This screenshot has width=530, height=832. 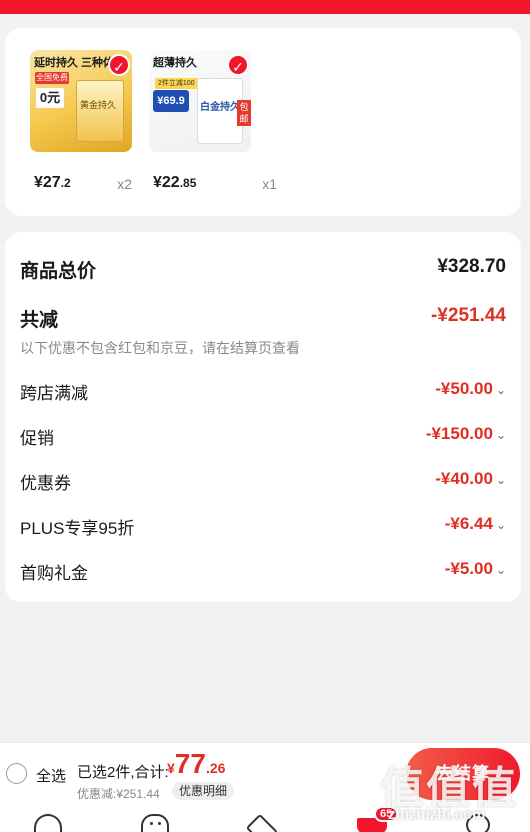 What do you see at coordinates (58, 271) in the screenshot?
I see `total-label: 商品总价` at bounding box center [58, 271].